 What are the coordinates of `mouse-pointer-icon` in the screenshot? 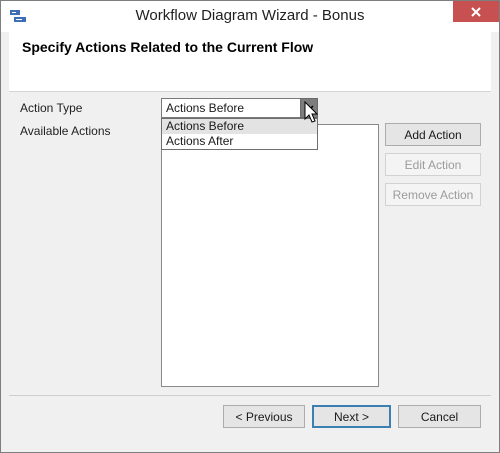 It's located at (311, 112).